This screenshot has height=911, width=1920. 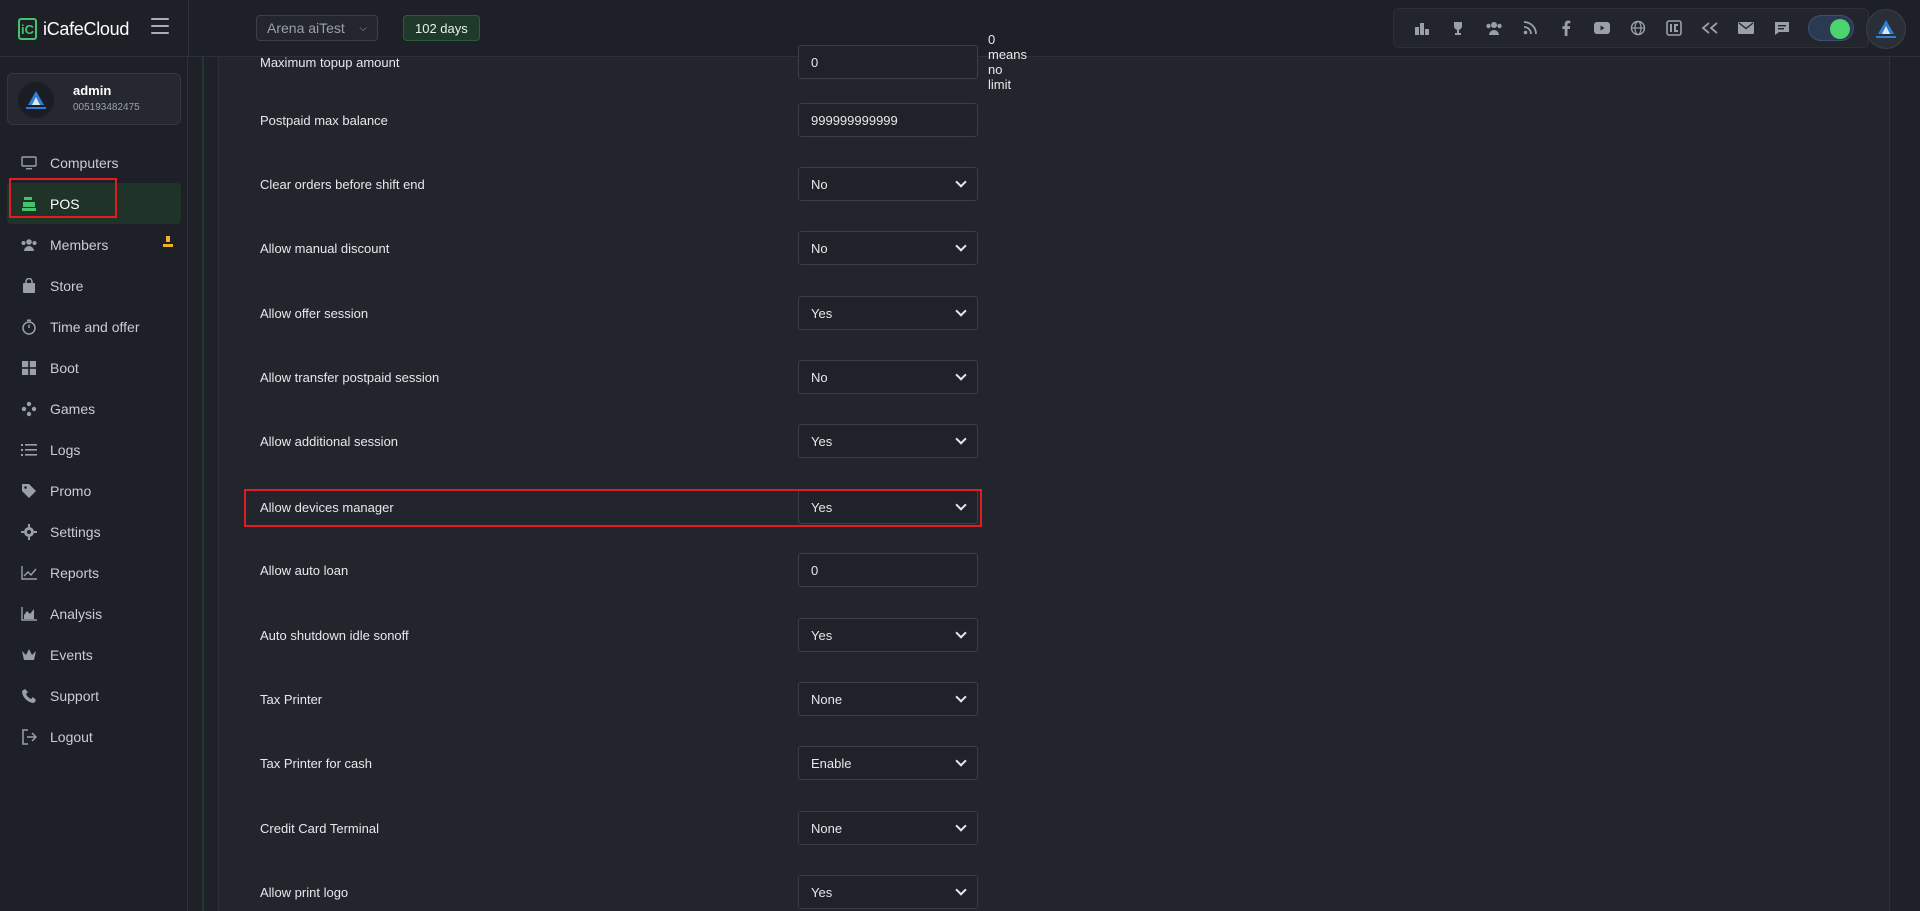 What do you see at coordinates (334, 635) in the screenshot?
I see `setting-label: Auto shutdown idle sonoff` at bounding box center [334, 635].